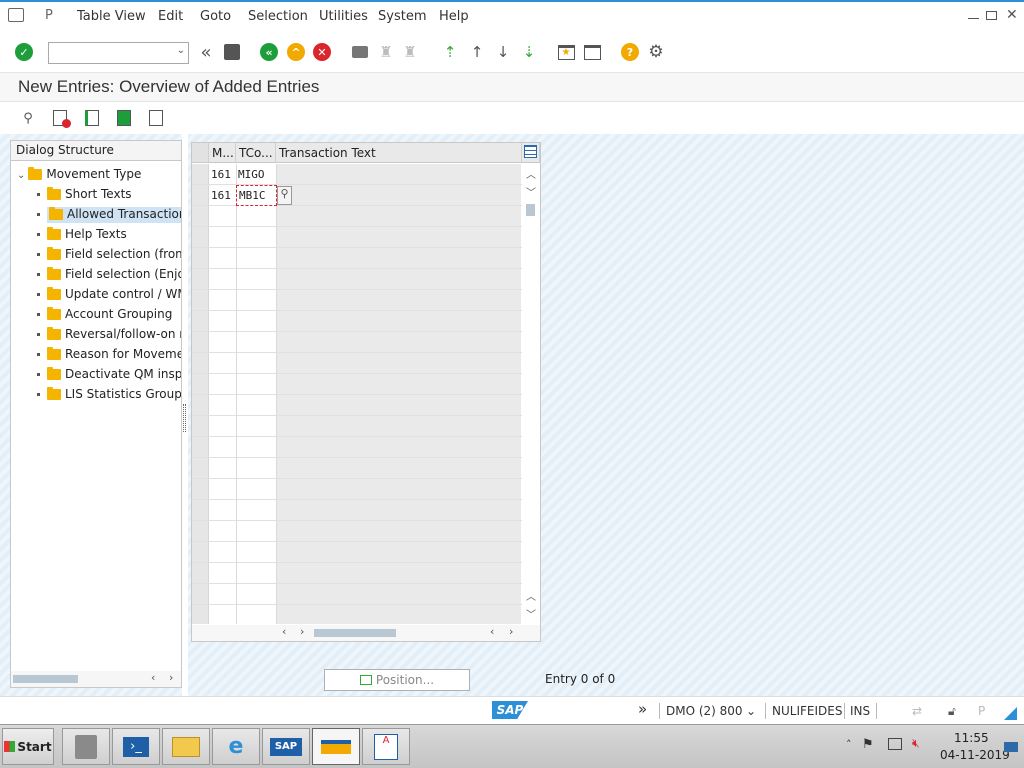 This screenshot has height=768, width=1024. What do you see at coordinates (111, 16) in the screenshot?
I see `menu-table-view: Table View` at bounding box center [111, 16].